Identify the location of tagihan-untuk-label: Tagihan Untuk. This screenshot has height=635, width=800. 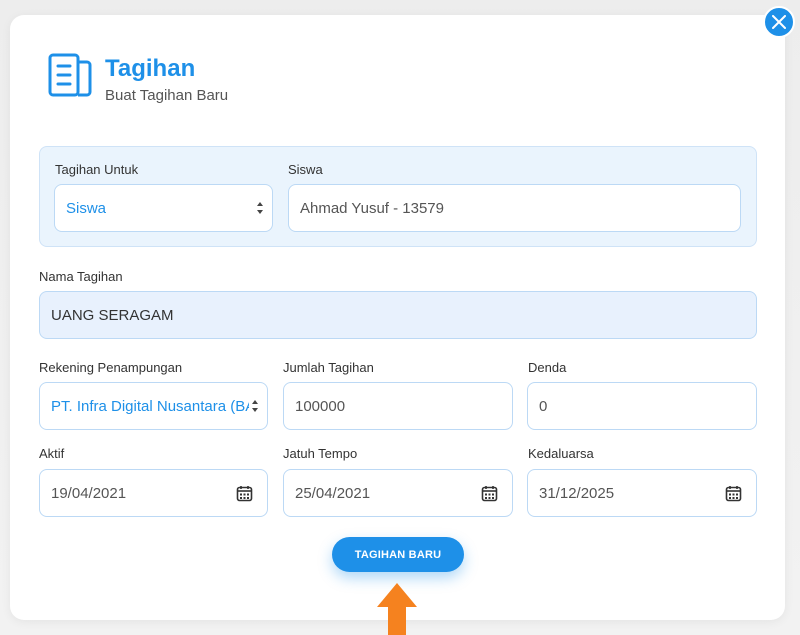
(97, 169).